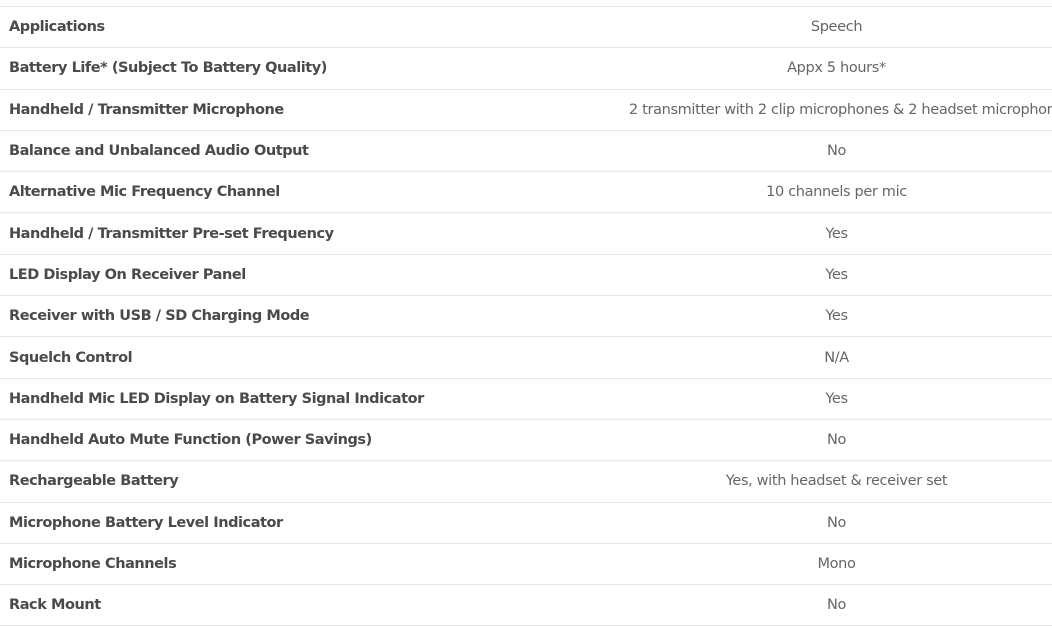  I want to click on spec-row: Applications Speech, so click(526, 27).